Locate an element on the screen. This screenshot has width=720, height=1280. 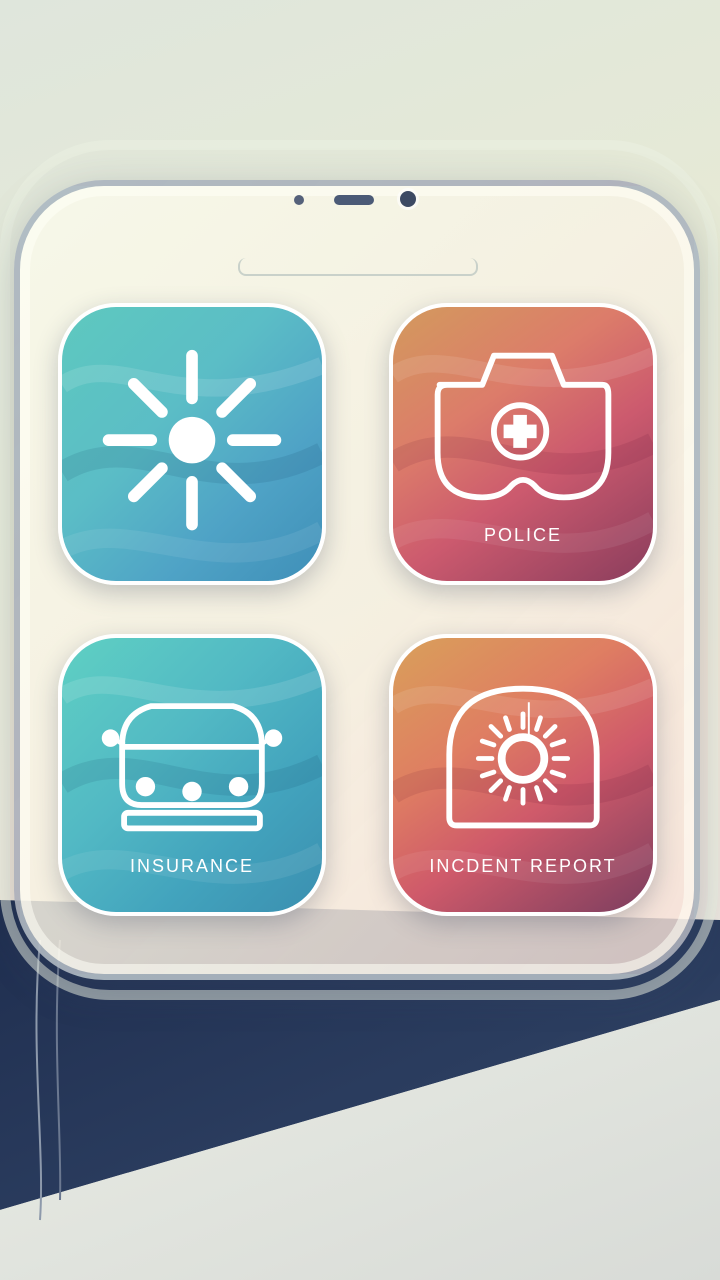
incident-report-label: INCDENT REPORT is located at coordinates (523, 866).